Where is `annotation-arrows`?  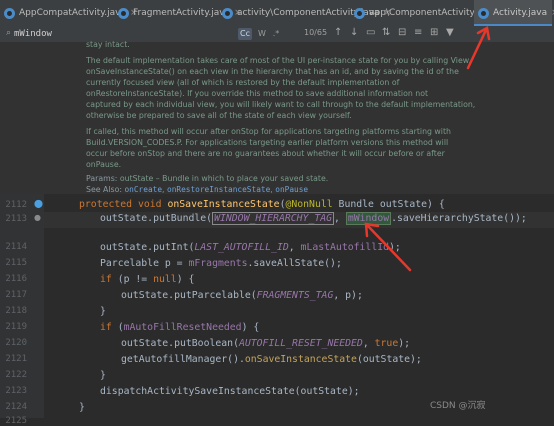 annotation-arrows is located at coordinates (427, 149).